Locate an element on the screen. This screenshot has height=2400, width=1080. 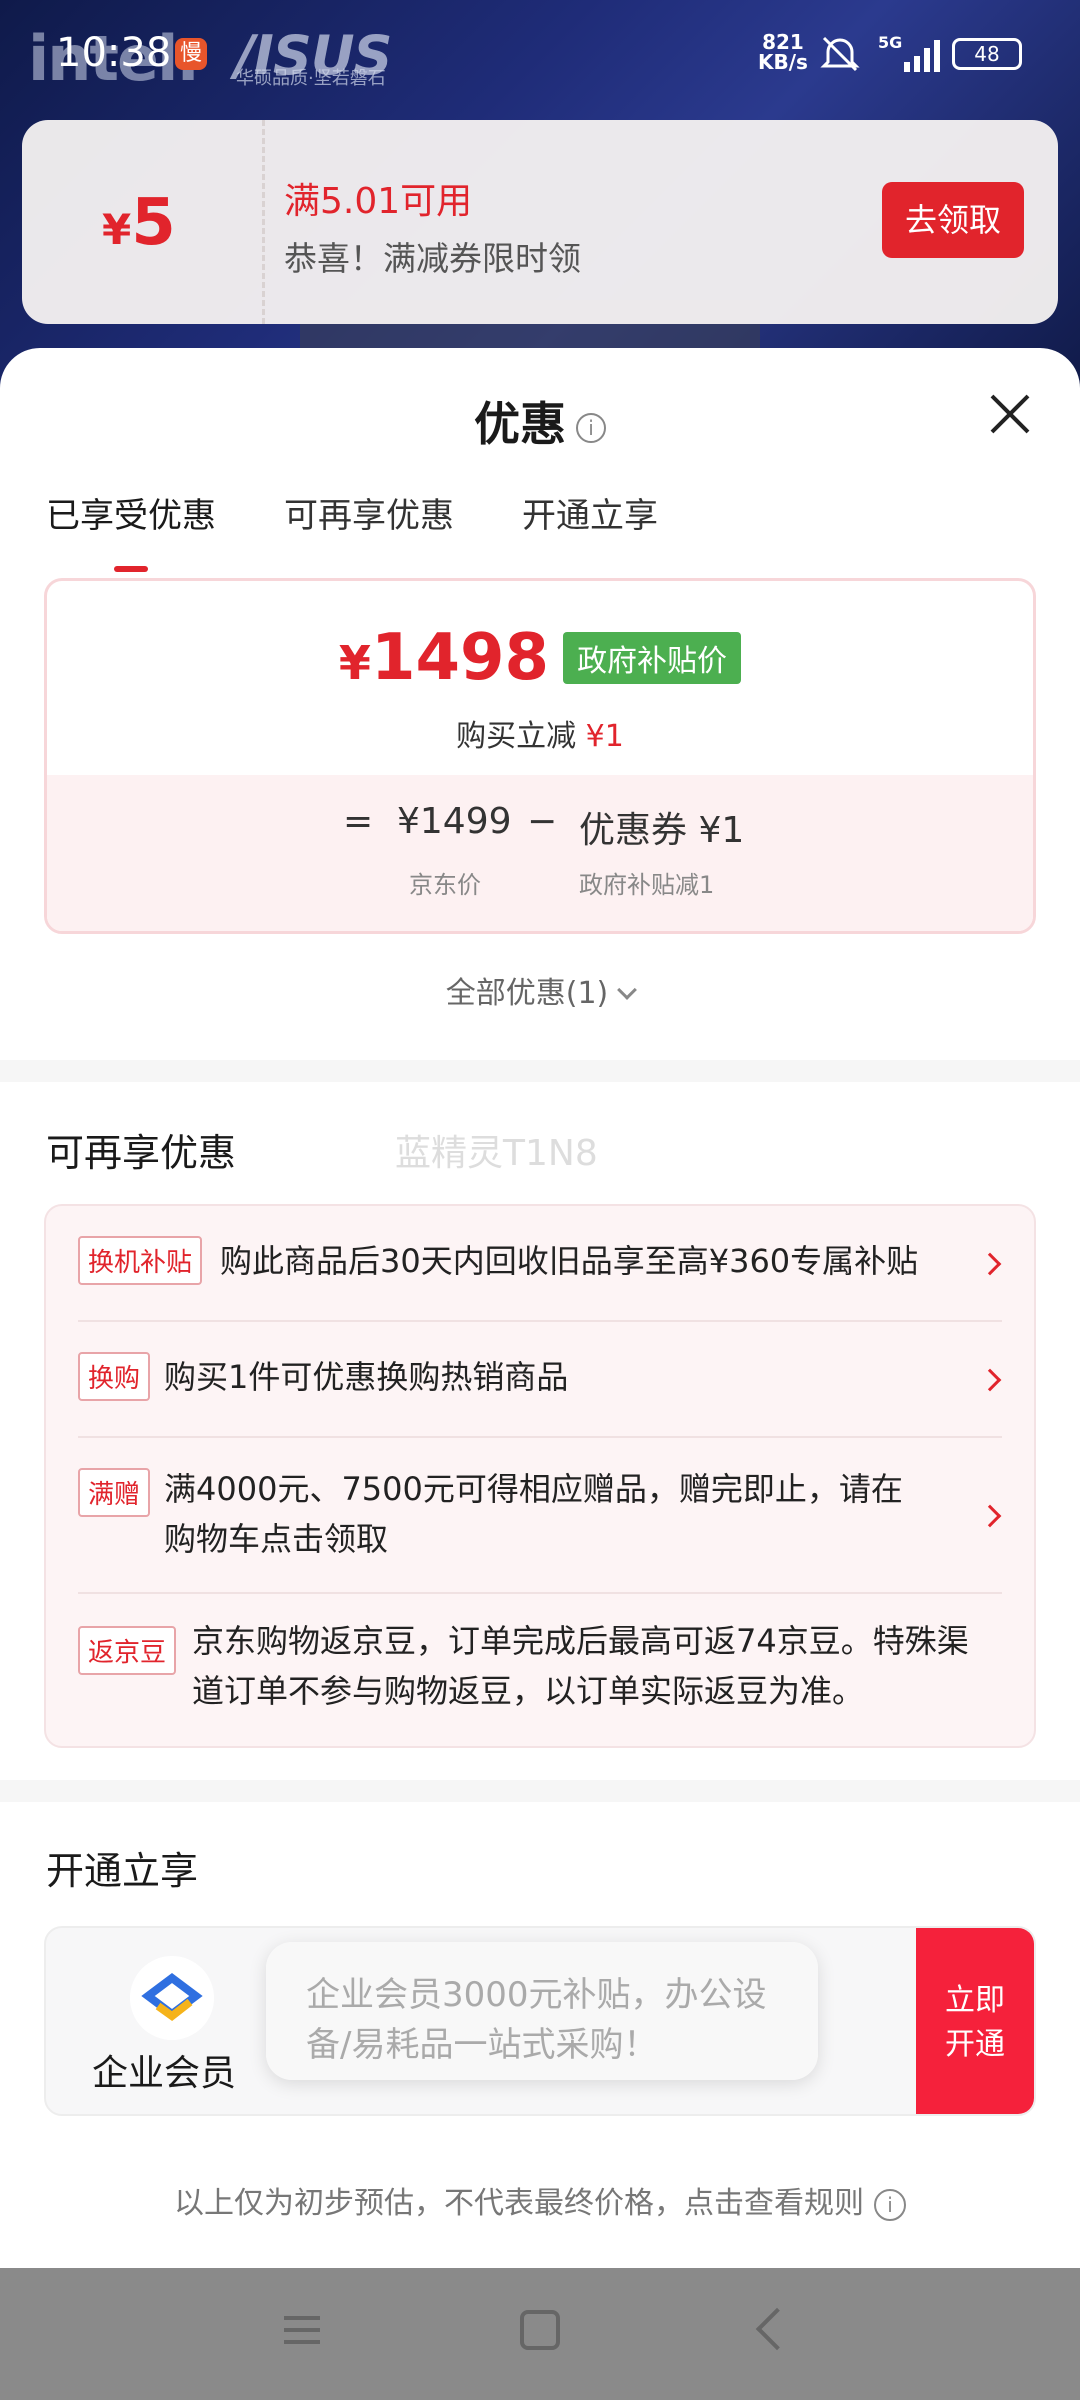
offer-tabs: 已享受优惠 可再享优惠 开通立享 is located at coordinates (352, 530).